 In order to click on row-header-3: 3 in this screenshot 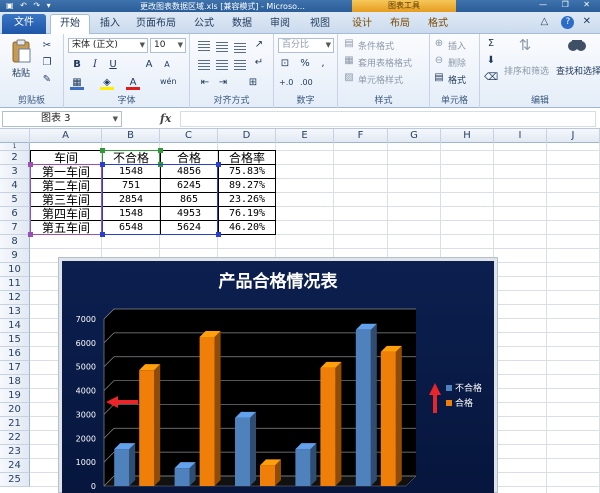, I will do `click(15, 172)`.